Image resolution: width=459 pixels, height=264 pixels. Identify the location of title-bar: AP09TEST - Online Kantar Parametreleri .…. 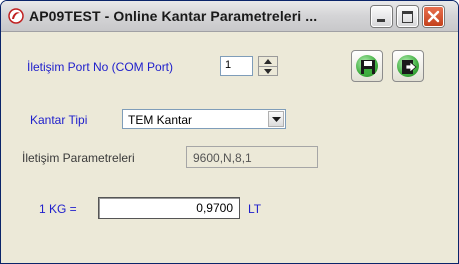
(229, 16).